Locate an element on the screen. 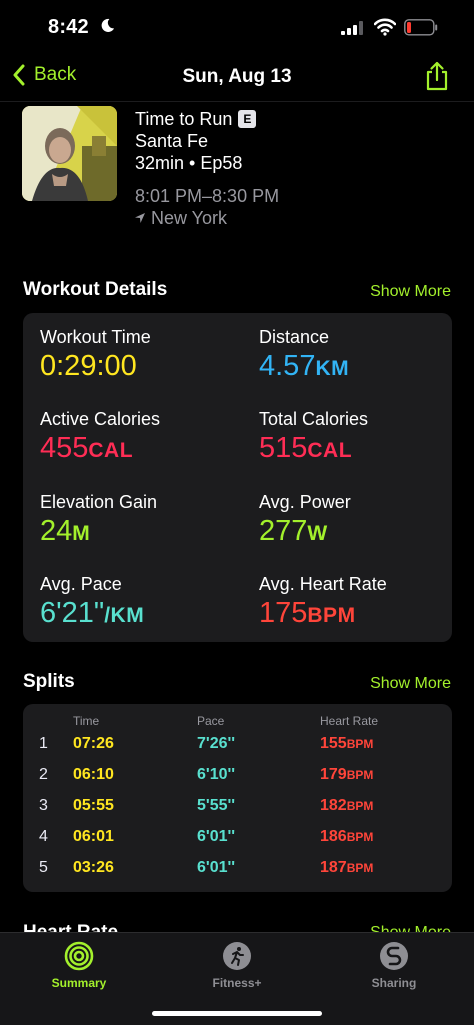  metric-number: 6'21" is located at coordinates (72, 613).